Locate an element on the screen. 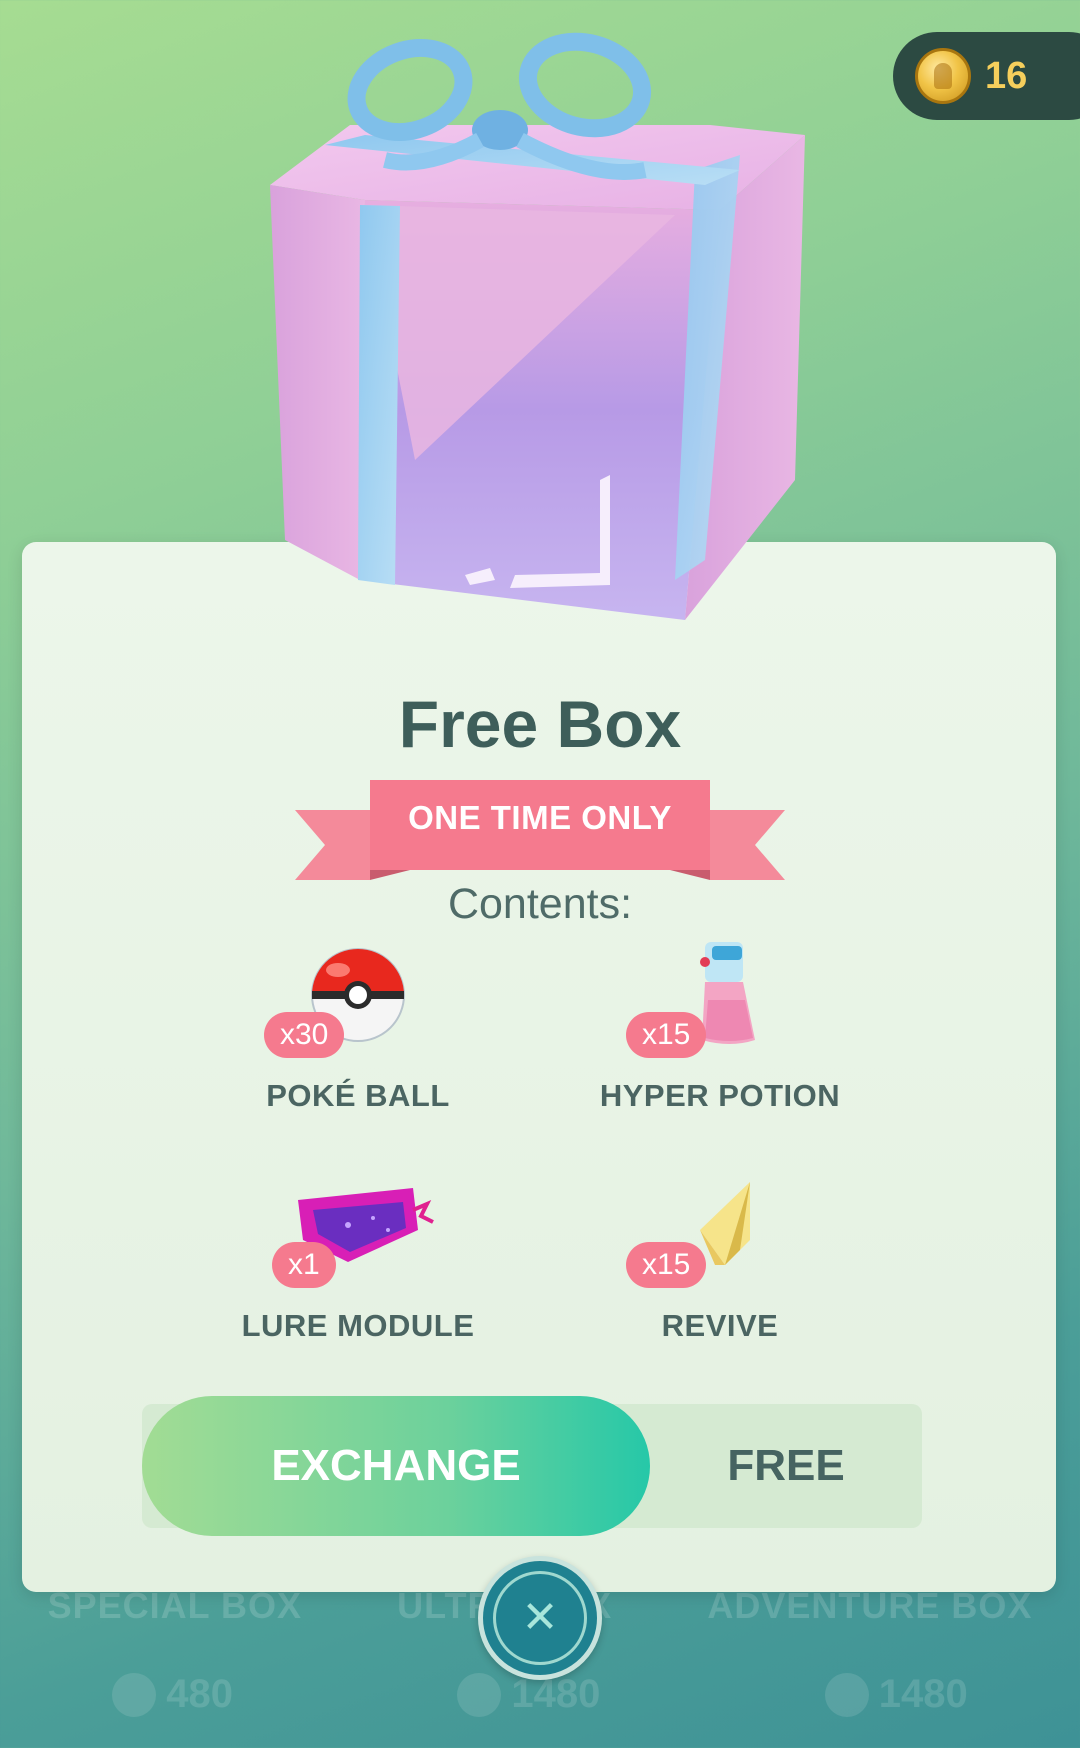 The height and width of the screenshot is (1748, 1080). item-name: LURE MODULE is located at coordinates (358, 1325).